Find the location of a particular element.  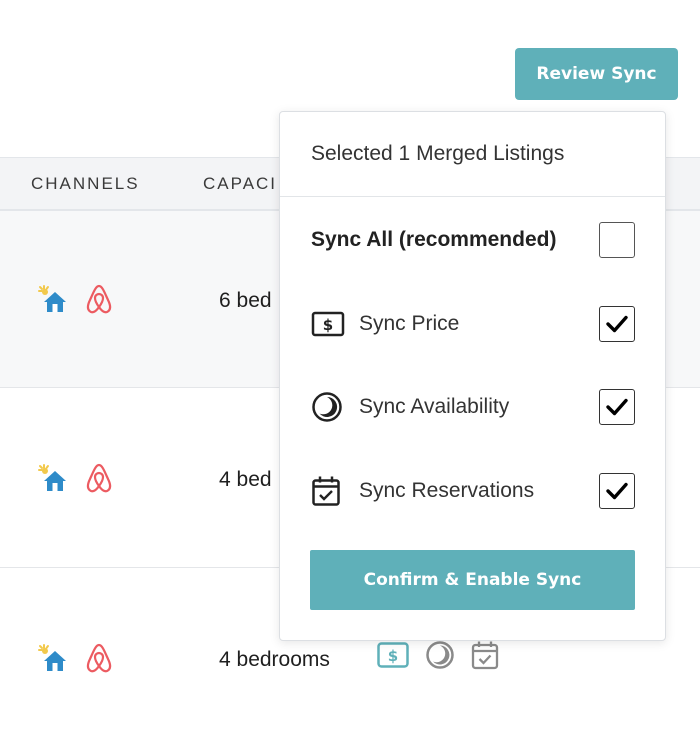

capacity-text: 6 bed is located at coordinates (245, 300).